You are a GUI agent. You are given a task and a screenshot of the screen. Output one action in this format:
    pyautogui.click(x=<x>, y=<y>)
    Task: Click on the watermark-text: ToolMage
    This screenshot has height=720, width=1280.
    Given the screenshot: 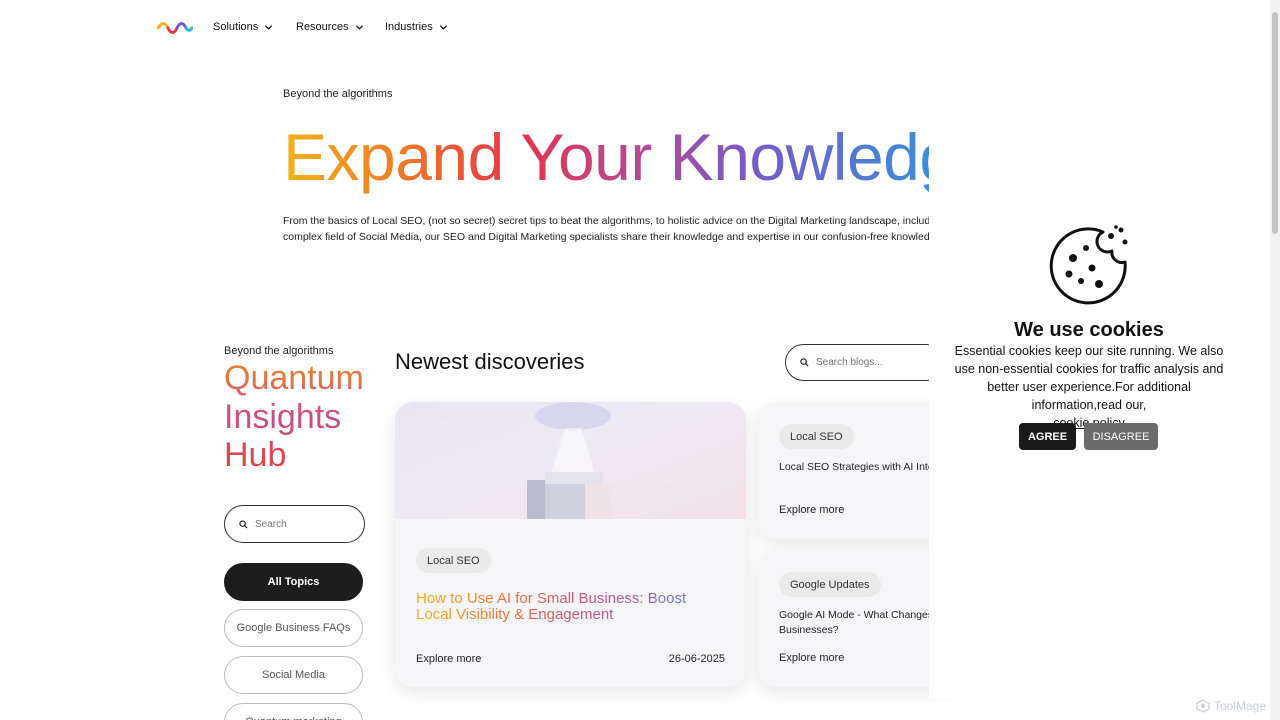 What is the action you would take?
    pyautogui.click(x=1239, y=706)
    